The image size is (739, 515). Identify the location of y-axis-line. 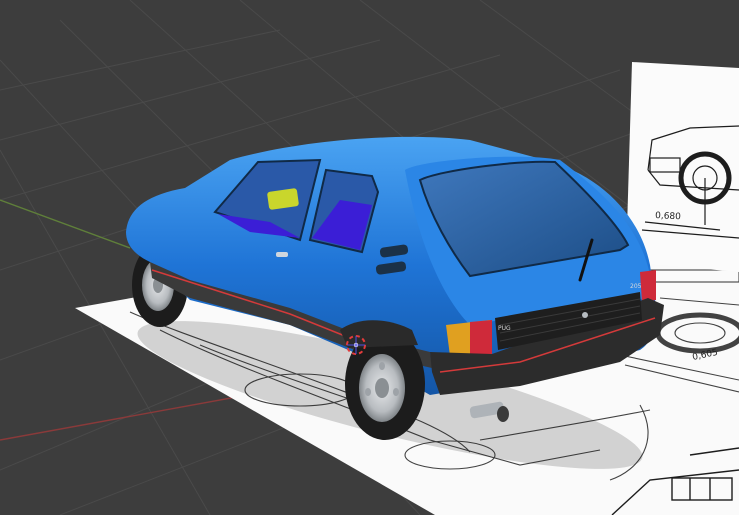
(65, 224).